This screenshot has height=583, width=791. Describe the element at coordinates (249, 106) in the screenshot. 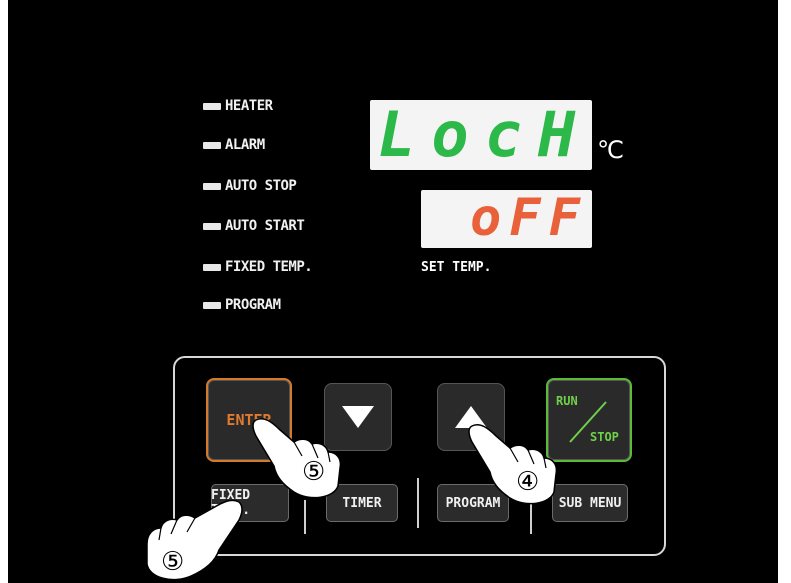

I see `indicator-label: HEATER` at that location.